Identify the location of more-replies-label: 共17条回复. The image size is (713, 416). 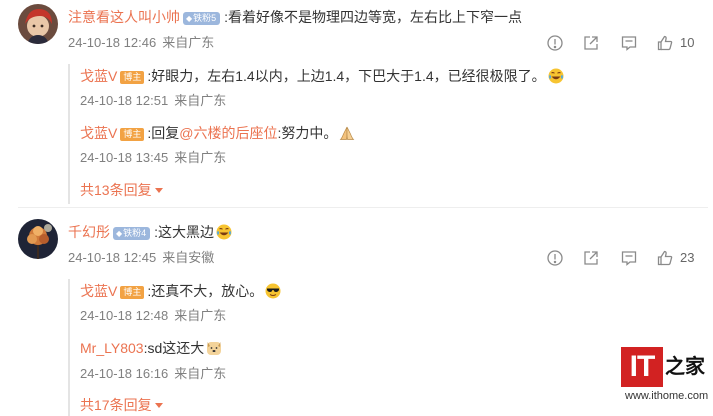
(116, 405).